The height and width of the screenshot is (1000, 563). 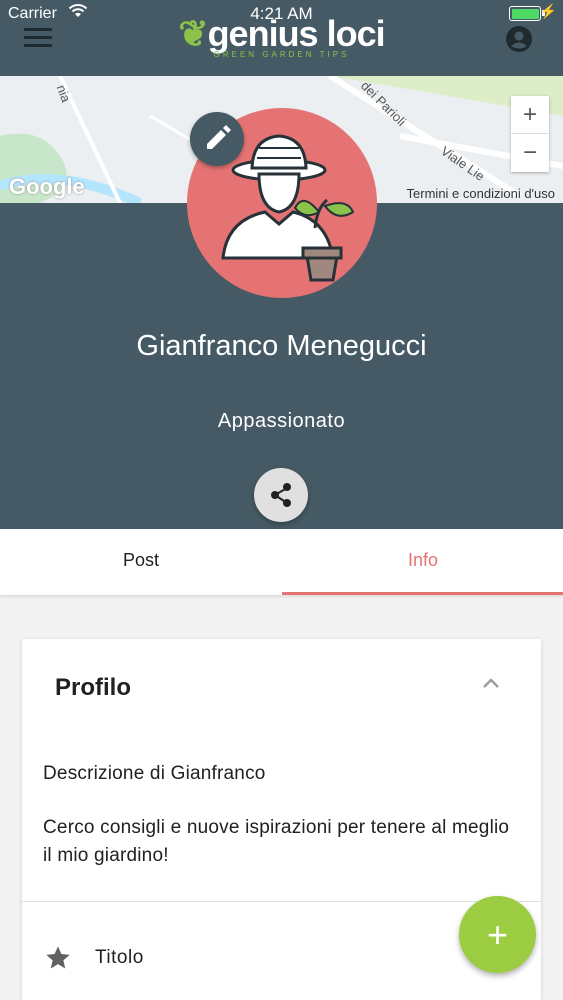 What do you see at coordinates (119, 957) in the screenshot?
I see `titolo-label: Titolo` at bounding box center [119, 957].